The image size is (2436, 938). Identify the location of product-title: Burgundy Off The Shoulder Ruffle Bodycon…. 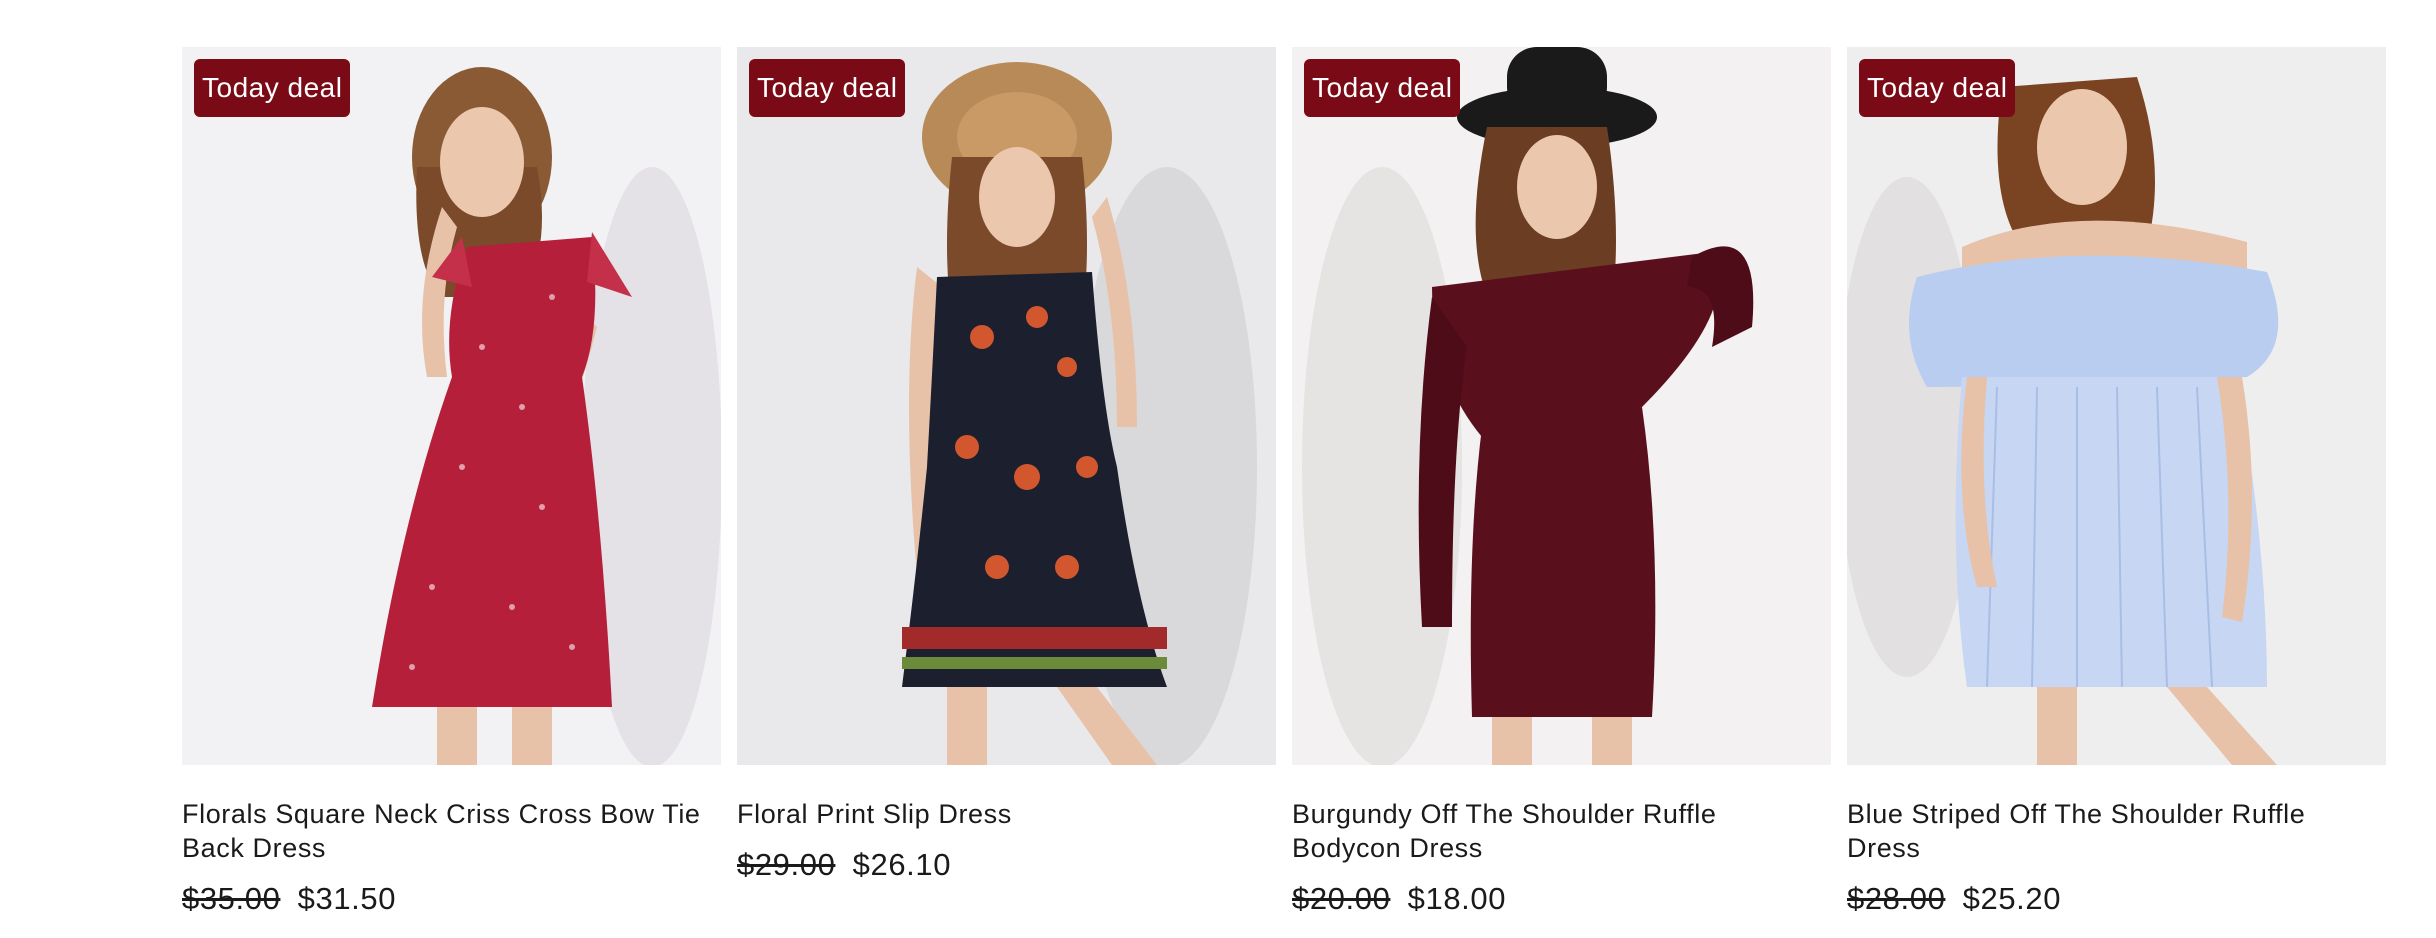
(1561, 831).